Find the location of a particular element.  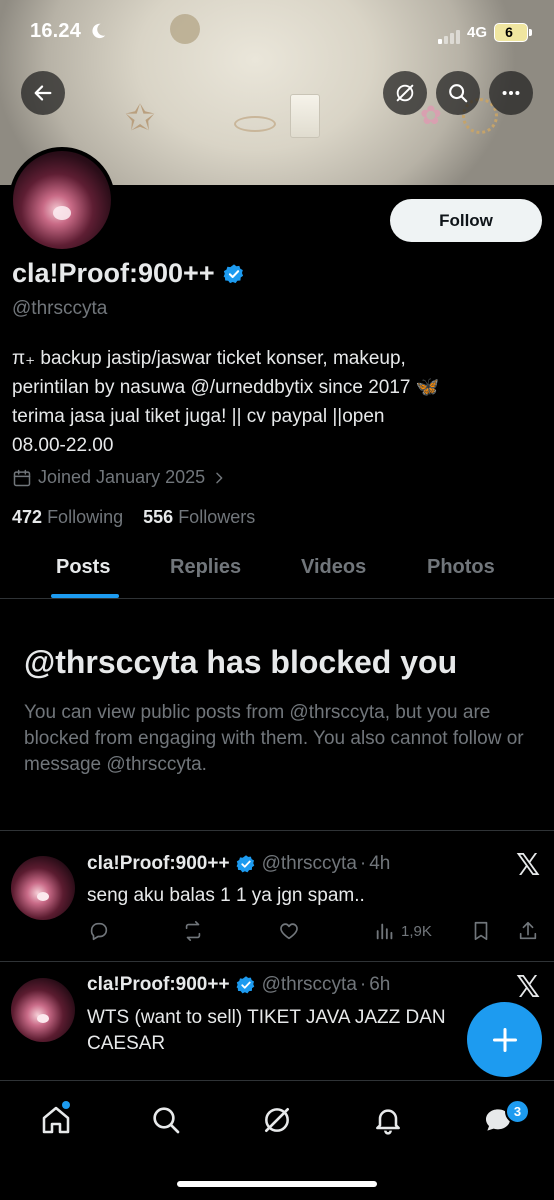

bookmark-button is located at coordinates (481, 931).